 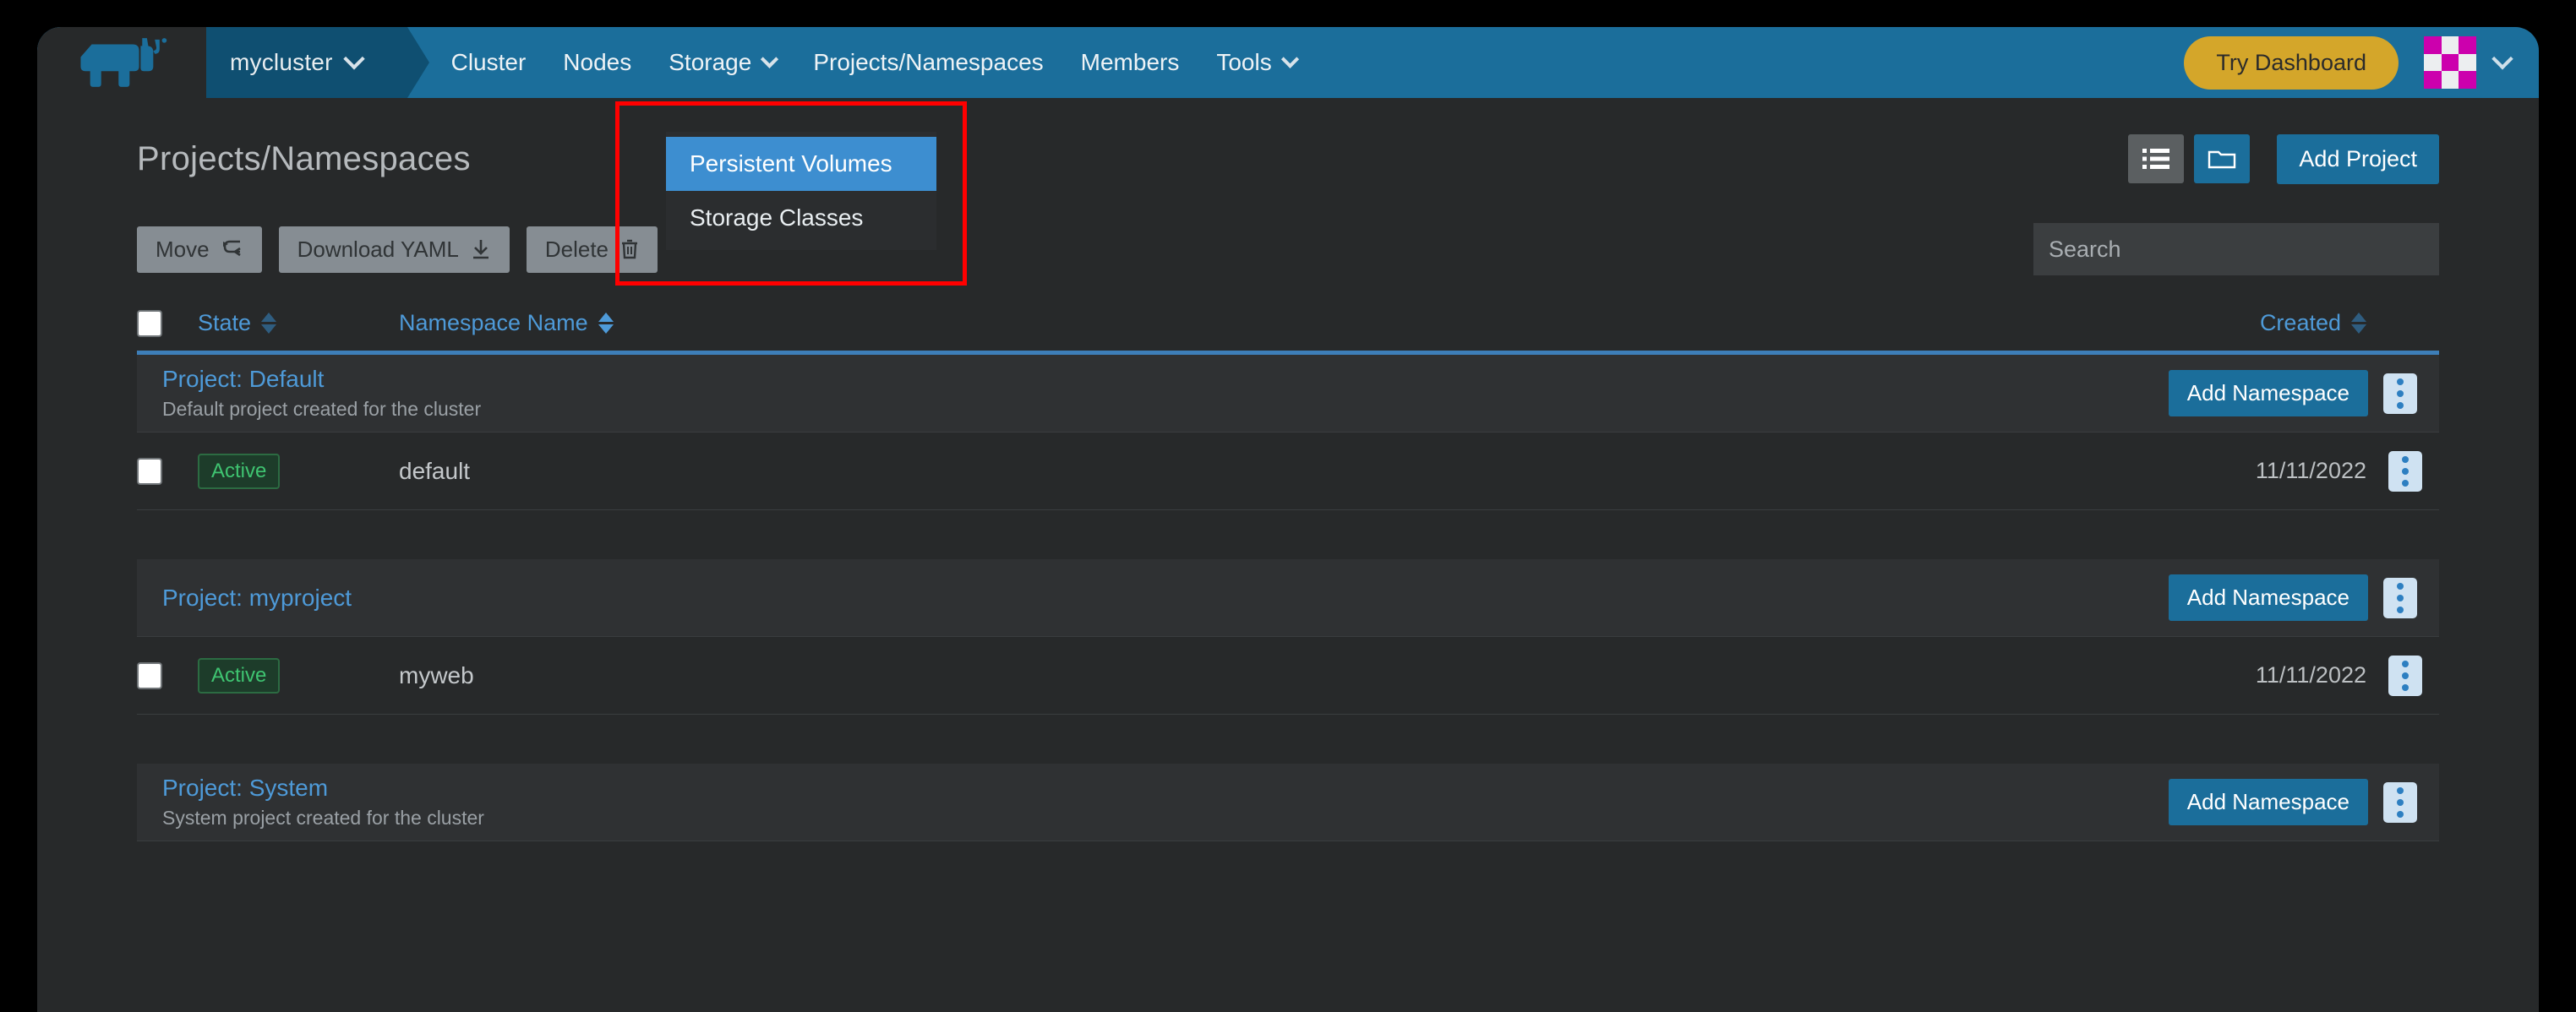 I want to click on nav-item-cluster-label: Cluster, so click(x=488, y=62).